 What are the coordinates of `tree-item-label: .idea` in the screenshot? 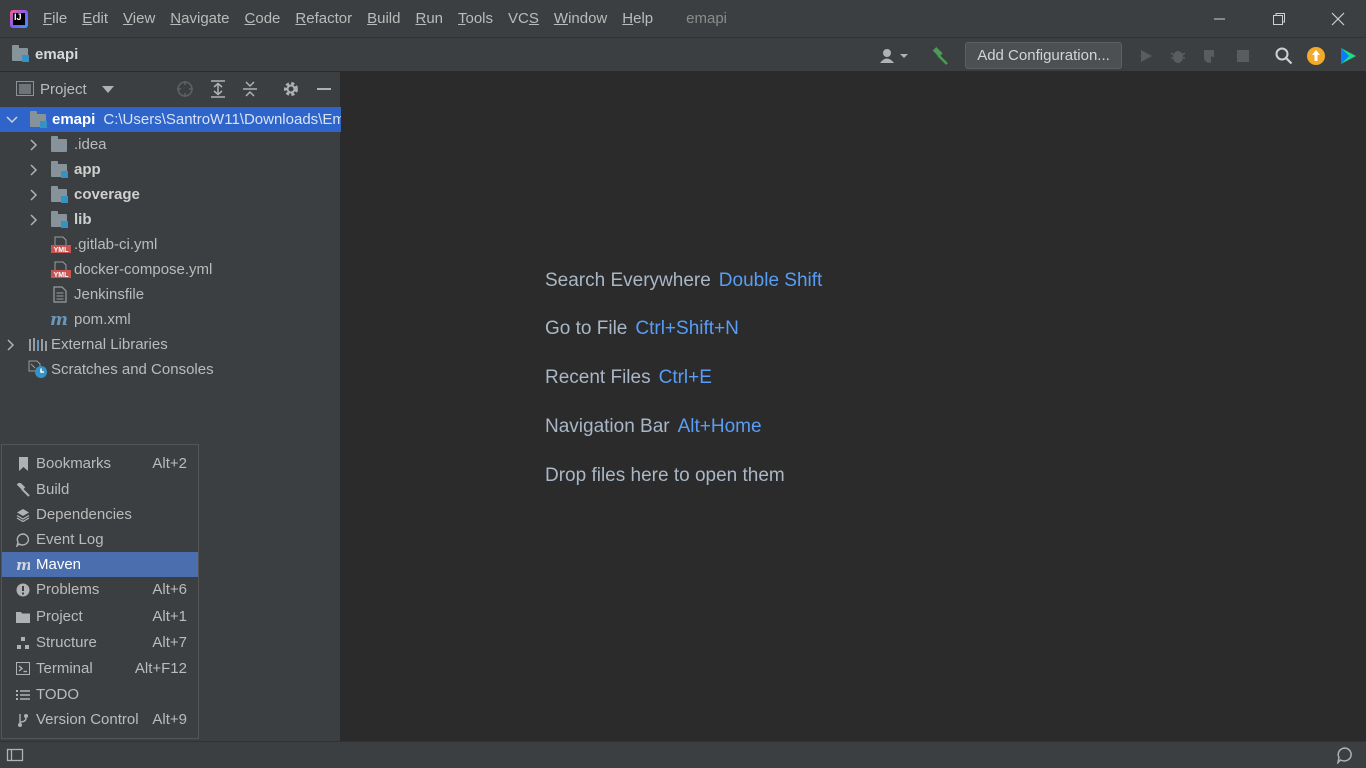 It's located at (90, 144).